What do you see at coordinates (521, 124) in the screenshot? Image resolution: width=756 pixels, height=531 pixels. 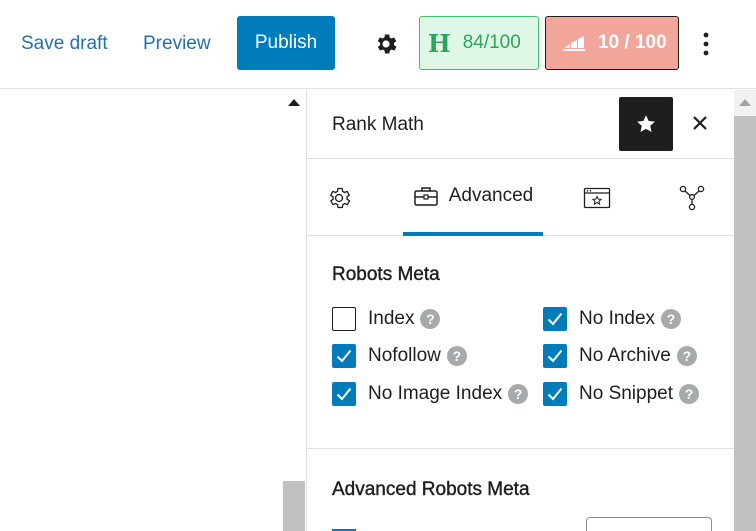 I see `sidebar-header: Rank Math` at bounding box center [521, 124].